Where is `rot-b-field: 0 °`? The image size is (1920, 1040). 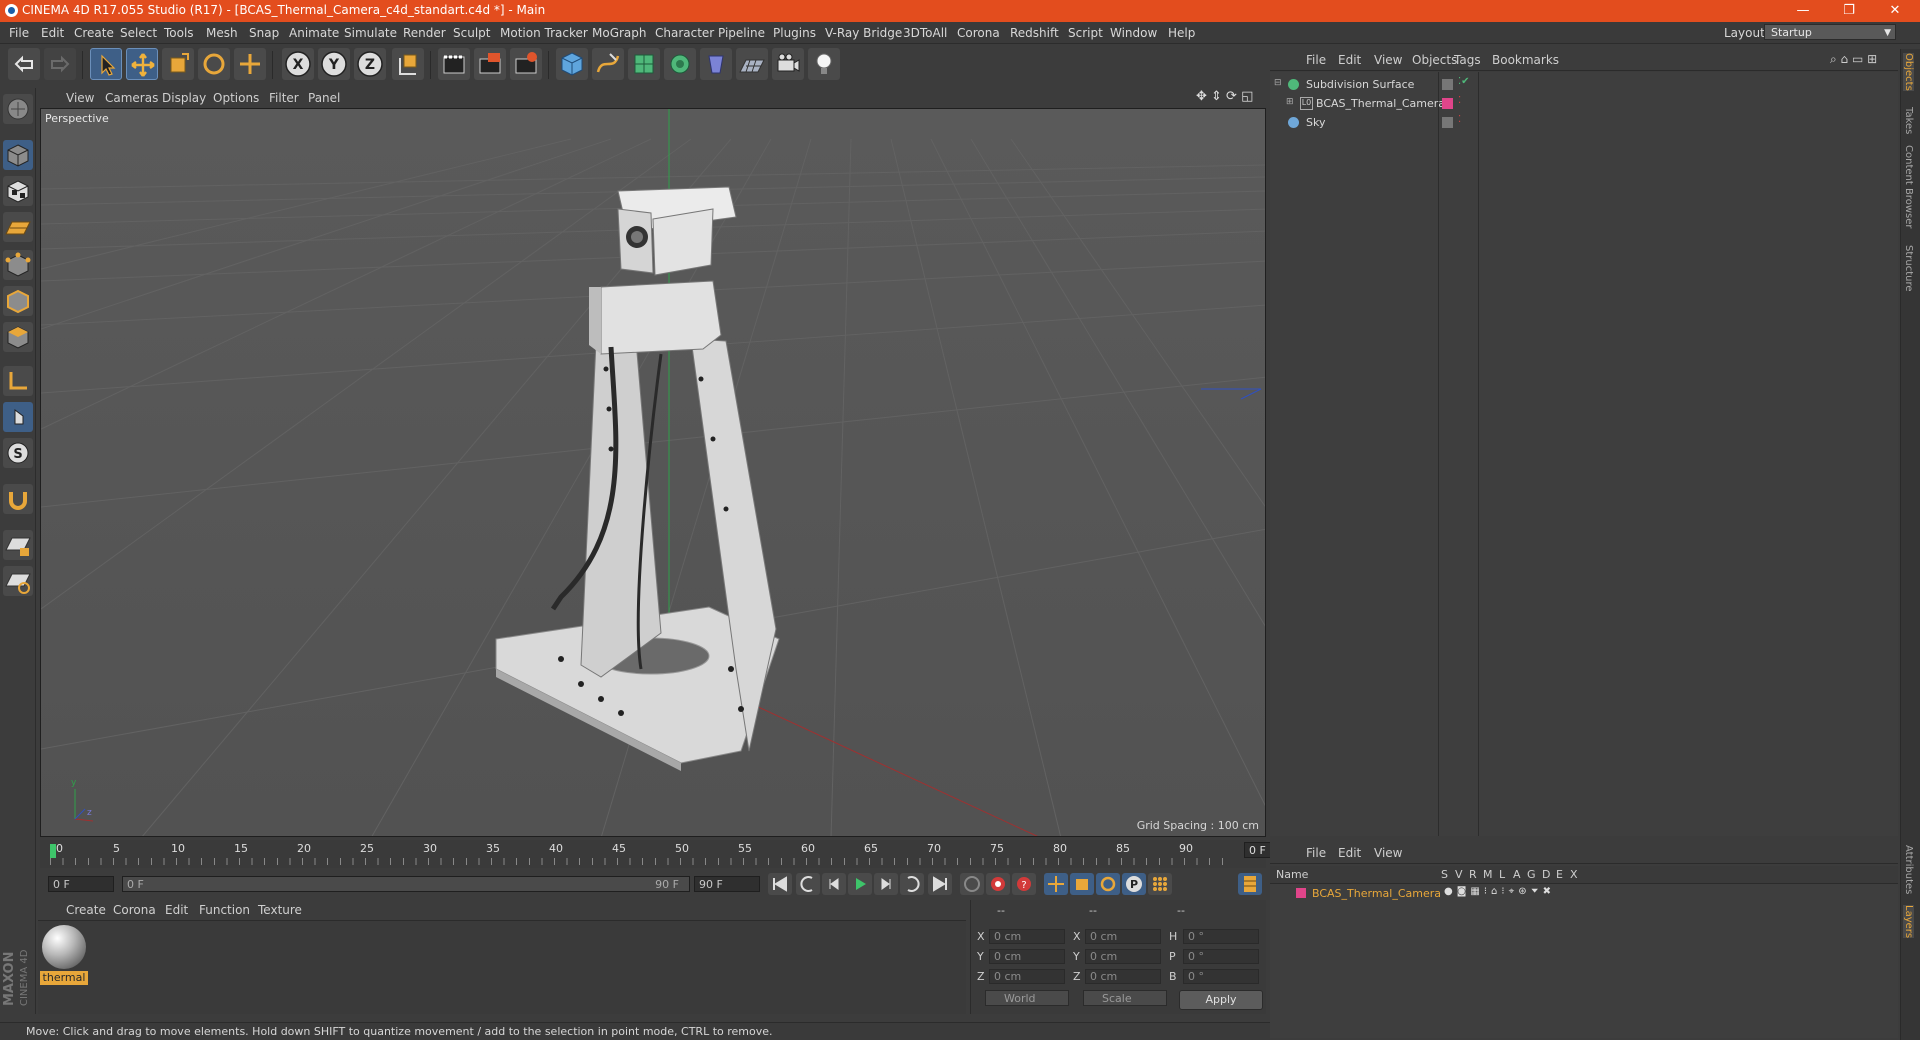
rot-b-field: 0 ° is located at coordinates (1221, 976).